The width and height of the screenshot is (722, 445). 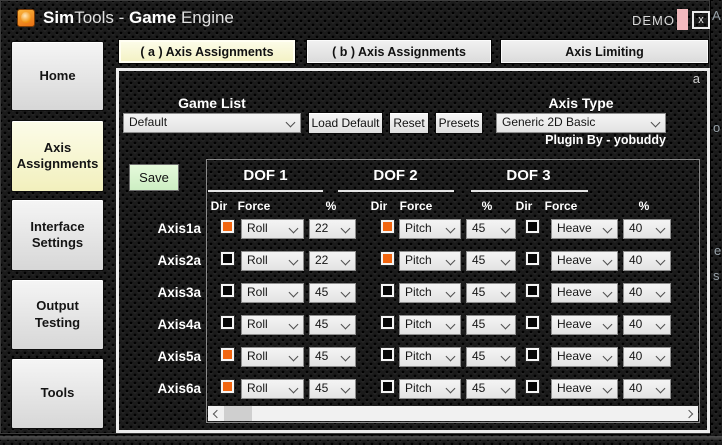 What do you see at coordinates (355, 18) in the screenshot?
I see `title-bar: SimTools - Game Engine DEMO x` at bounding box center [355, 18].